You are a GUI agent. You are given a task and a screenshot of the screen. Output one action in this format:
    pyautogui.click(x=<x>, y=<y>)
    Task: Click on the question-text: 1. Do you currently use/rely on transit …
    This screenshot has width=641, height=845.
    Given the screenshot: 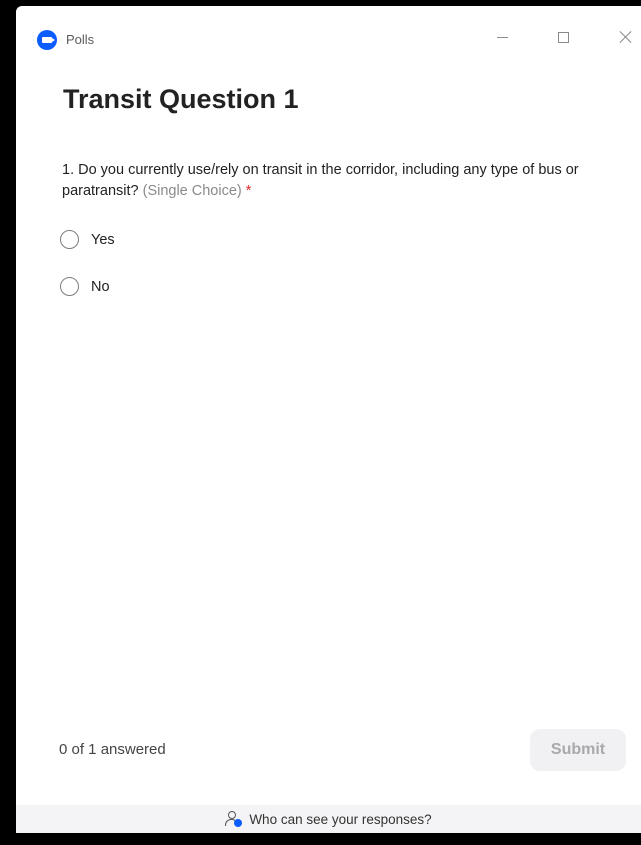 What is the action you would take?
    pyautogui.click(x=320, y=180)
    